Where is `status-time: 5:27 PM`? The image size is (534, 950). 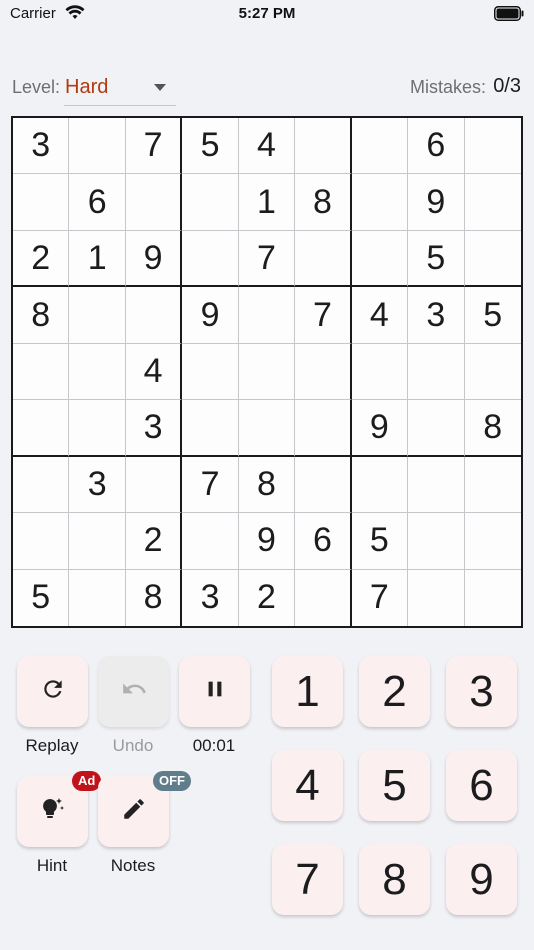
status-time: 5:27 PM is located at coordinates (267, 13).